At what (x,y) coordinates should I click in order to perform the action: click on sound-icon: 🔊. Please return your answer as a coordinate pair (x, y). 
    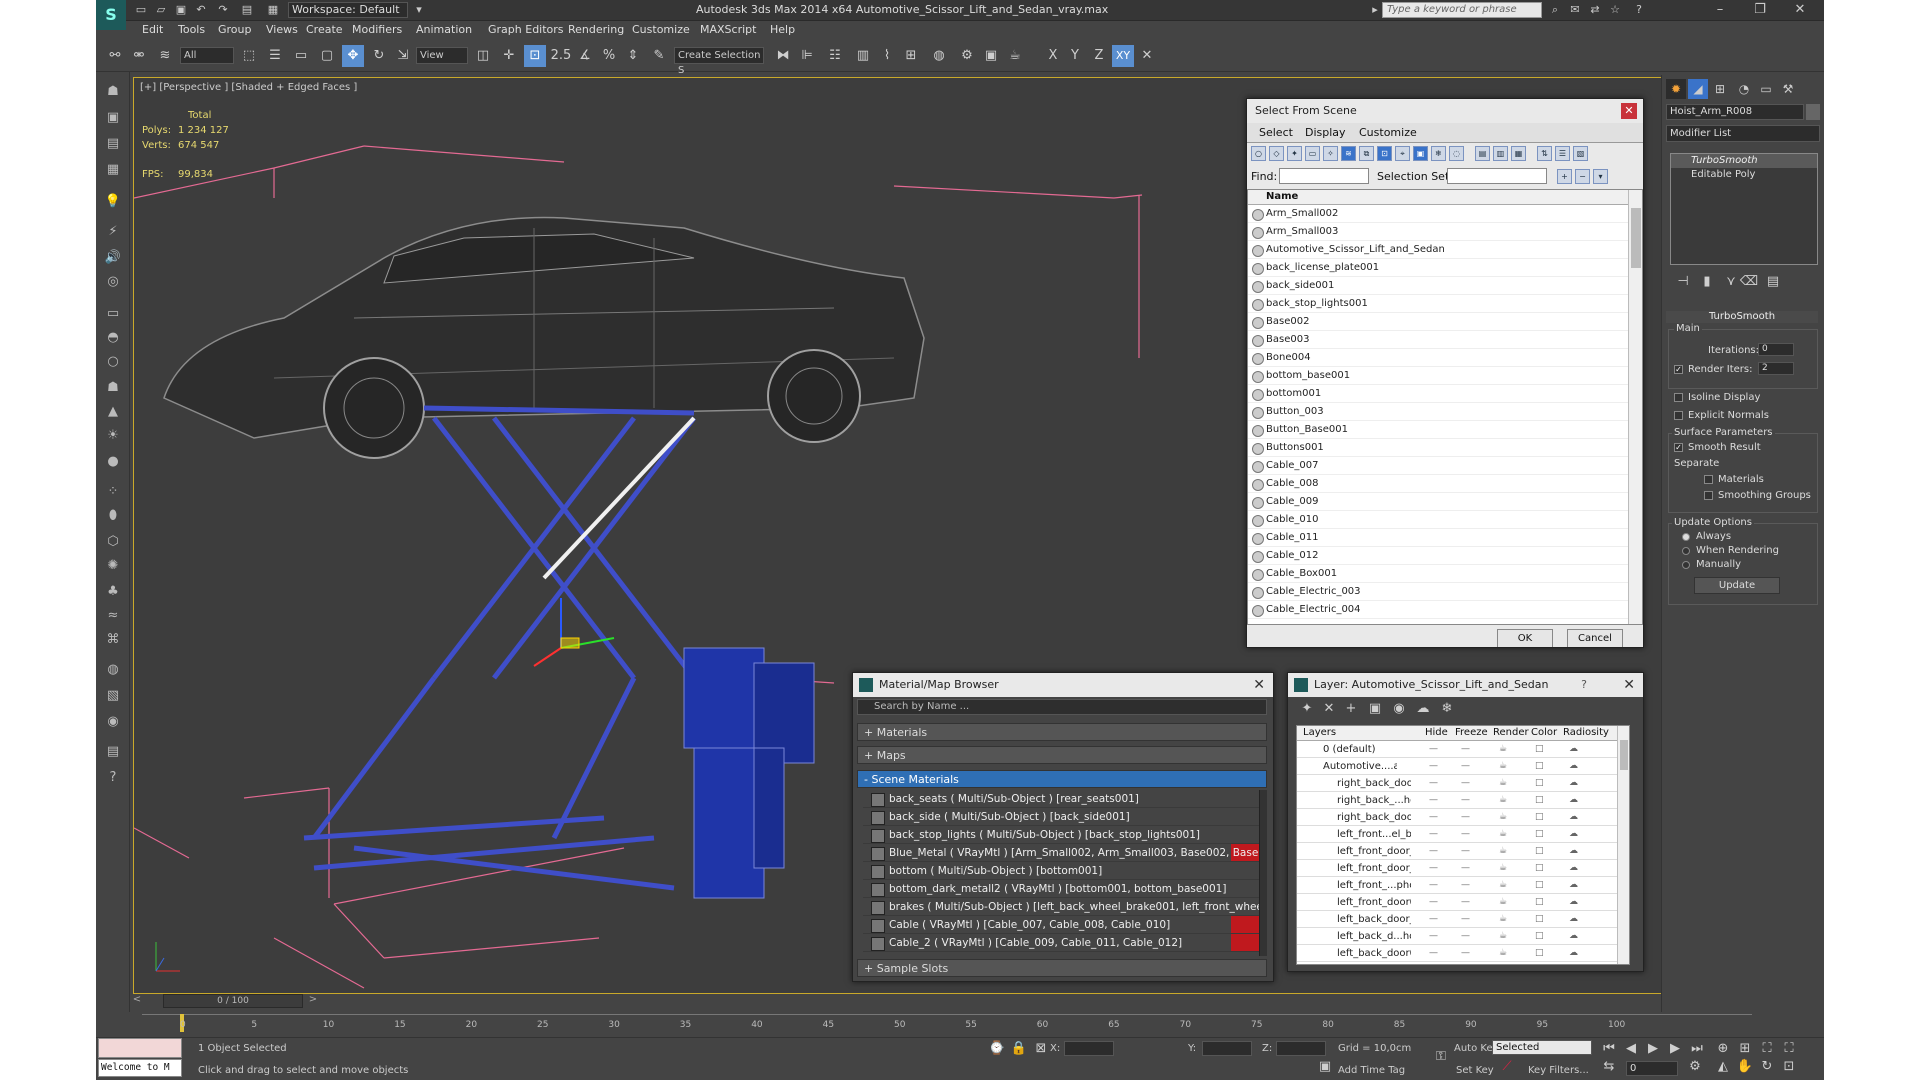
    Looking at the image, I should click on (113, 258).